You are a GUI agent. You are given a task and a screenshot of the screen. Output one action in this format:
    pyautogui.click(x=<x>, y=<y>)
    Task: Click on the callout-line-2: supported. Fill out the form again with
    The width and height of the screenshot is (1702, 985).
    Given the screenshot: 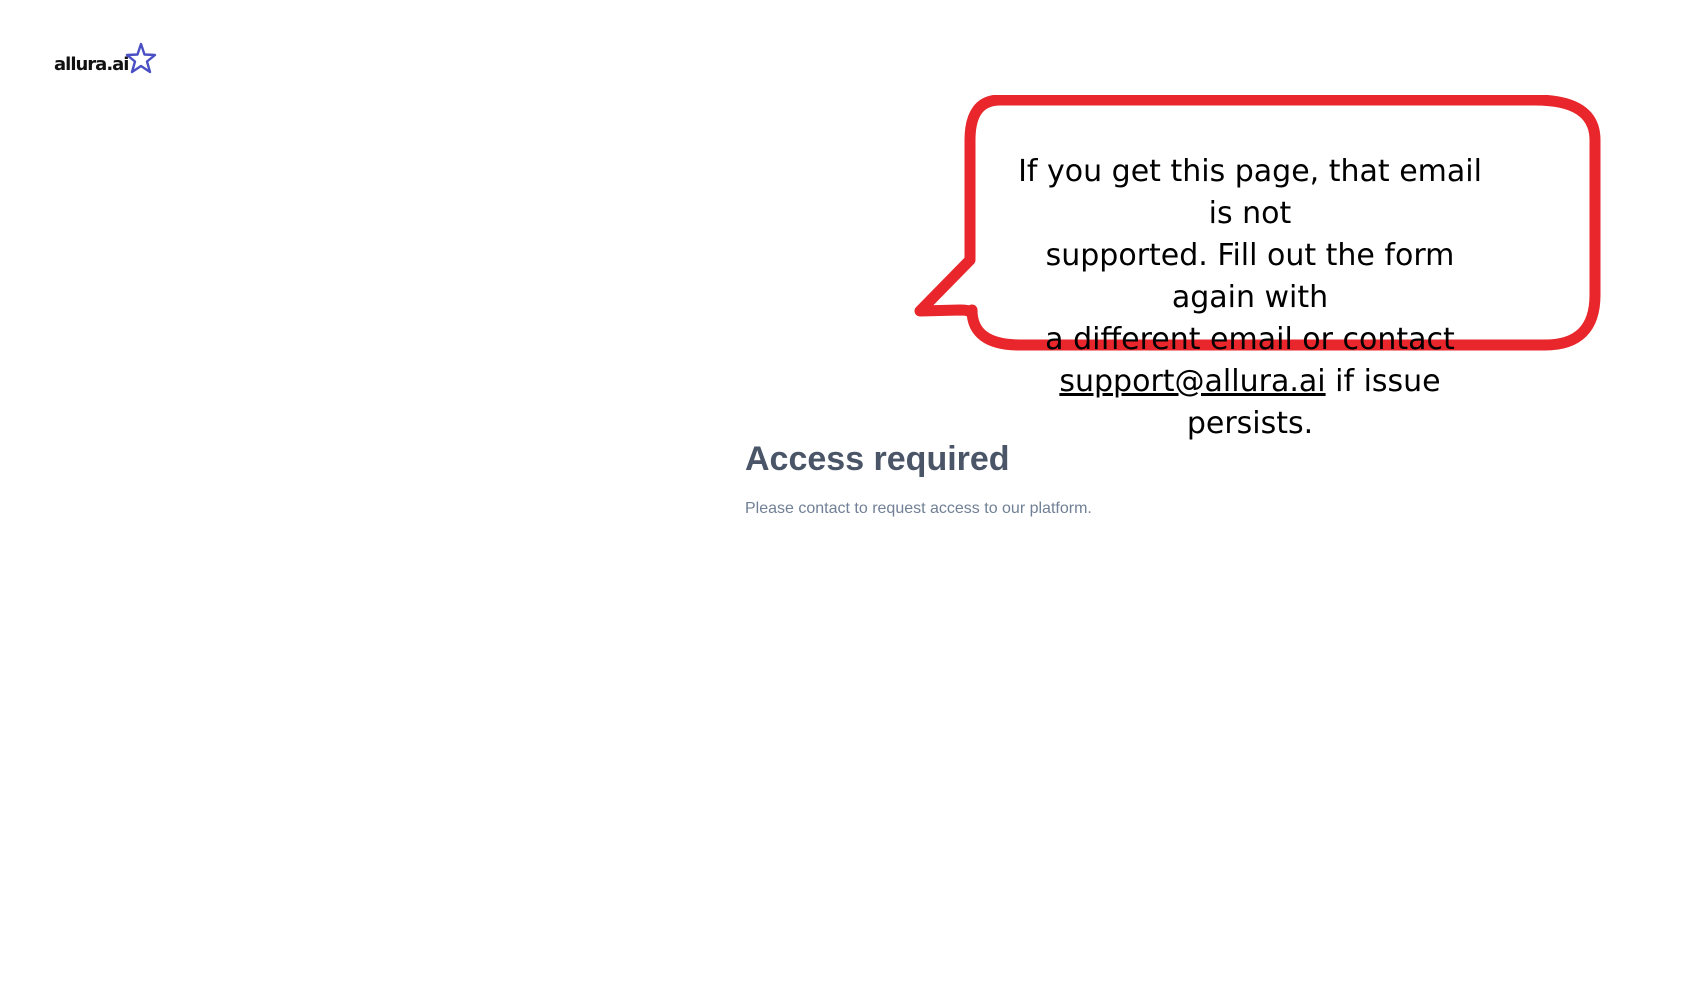 What is the action you would take?
    pyautogui.click(x=1250, y=276)
    